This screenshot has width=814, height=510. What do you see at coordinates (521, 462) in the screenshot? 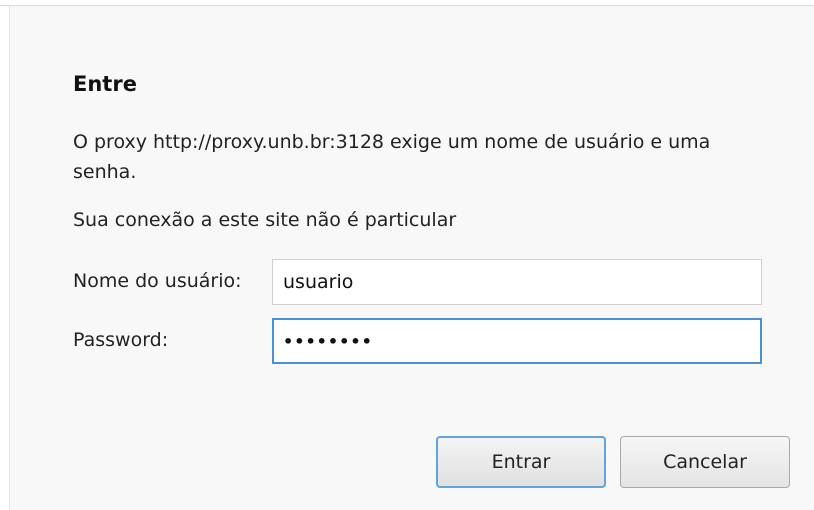
I see `submit-button: Entrar` at bounding box center [521, 462].